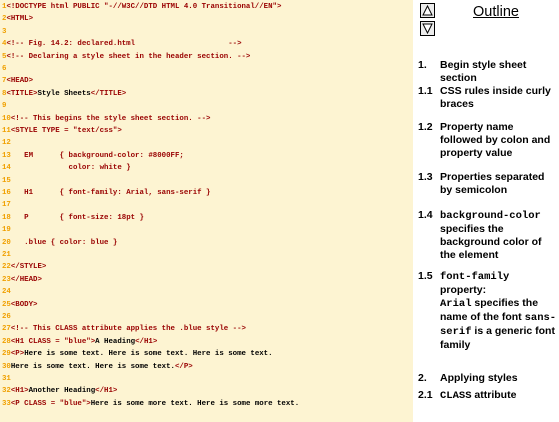  I want to click on code-line: 28<H1 CLASS = "blue">A Heading</H1>, so click(79, 342).